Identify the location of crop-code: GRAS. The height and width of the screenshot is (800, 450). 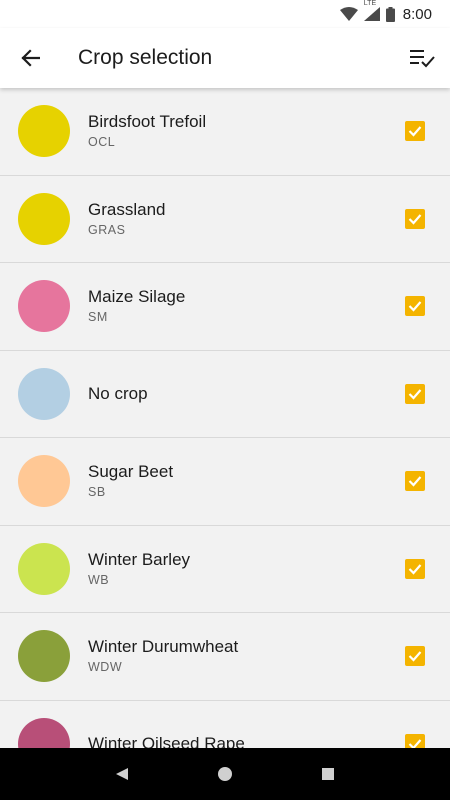
(107, 229).